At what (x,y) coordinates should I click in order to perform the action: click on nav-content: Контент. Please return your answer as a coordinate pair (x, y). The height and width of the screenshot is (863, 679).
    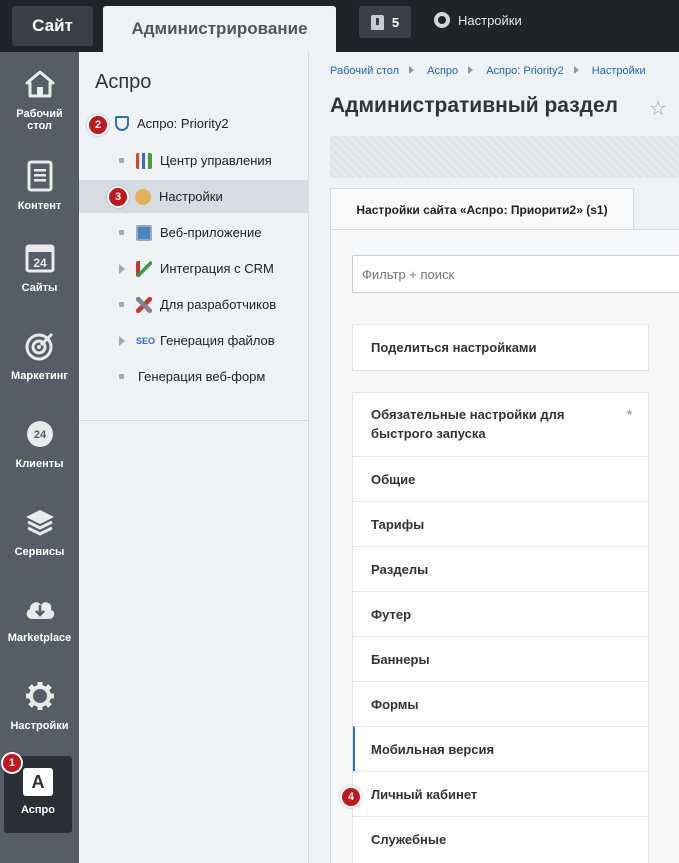
    Looking at the image, I should click on (39, 186).